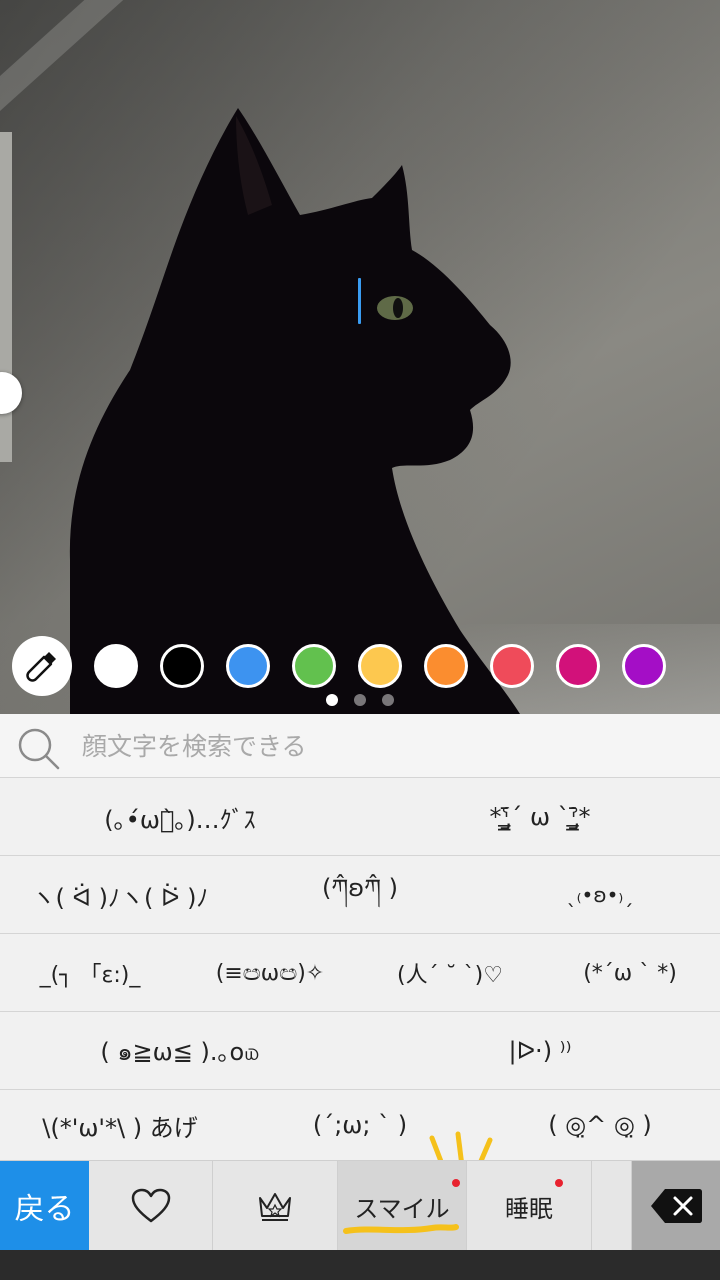  What do you see at coordinates (600, 1125) in the screenshot?
I see `kaomoji-item: ( ◎̤^ ◎̤ )` at bounding box center [600, 1125].